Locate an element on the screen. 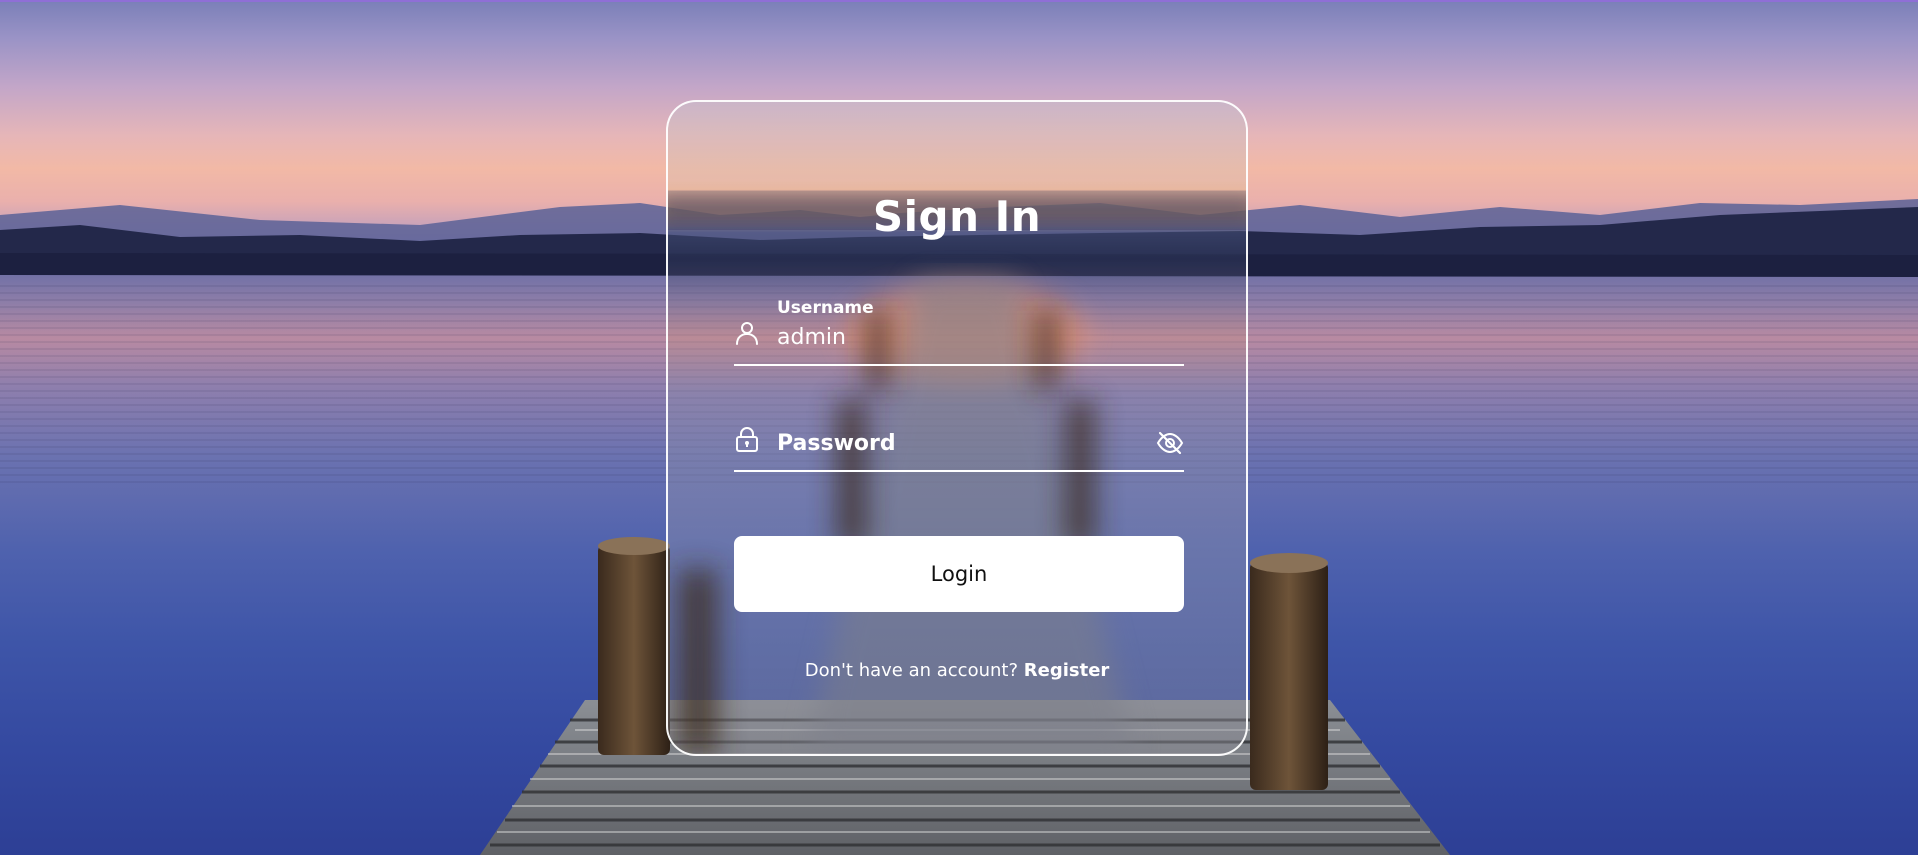 The image size is (1918, 855). page-title: Sign In is located at coordinates (957, 216).